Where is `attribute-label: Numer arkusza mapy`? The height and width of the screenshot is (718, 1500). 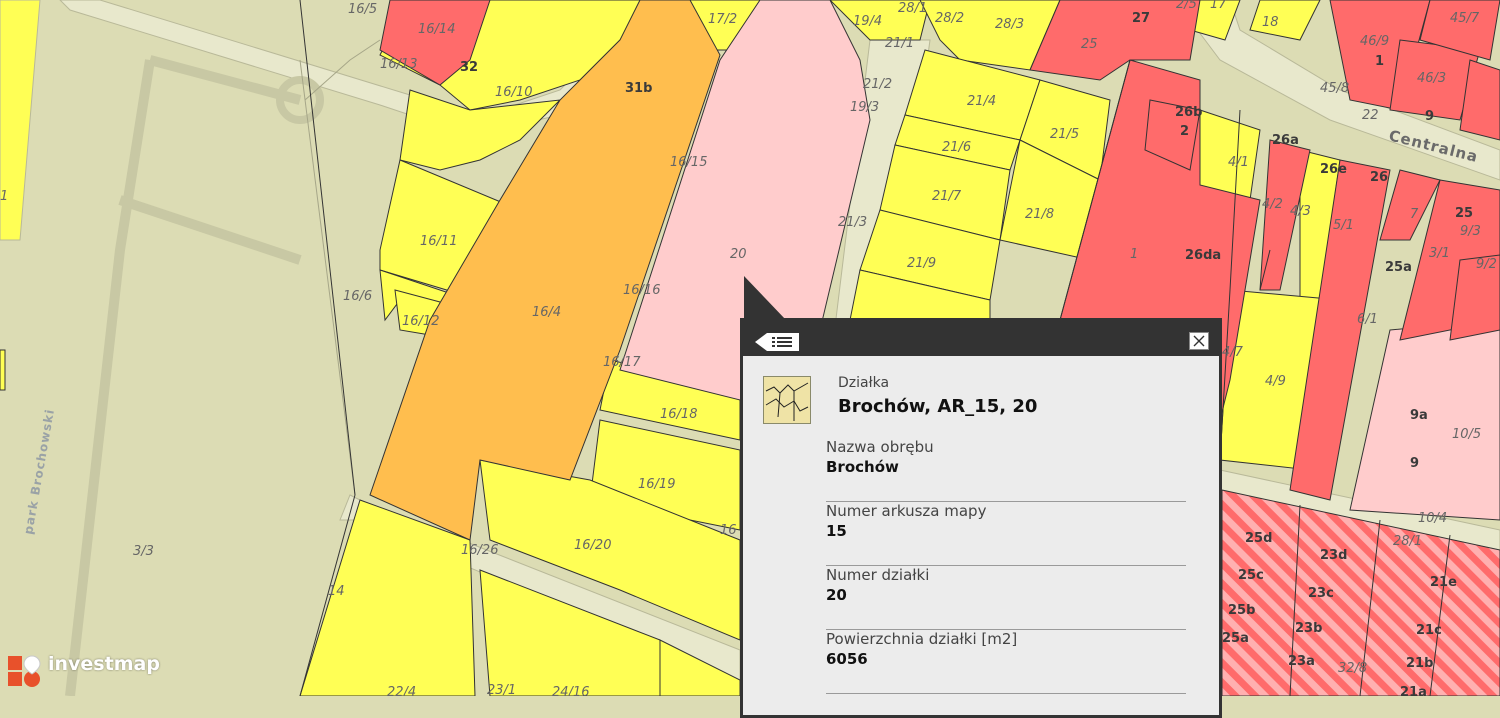
attribute-label: Numer arkusza mapy is located at coordinates (906, 511).